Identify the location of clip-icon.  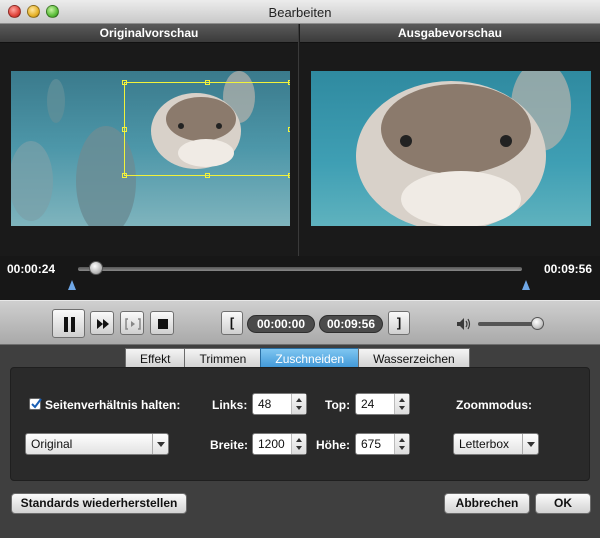
(133, 324).